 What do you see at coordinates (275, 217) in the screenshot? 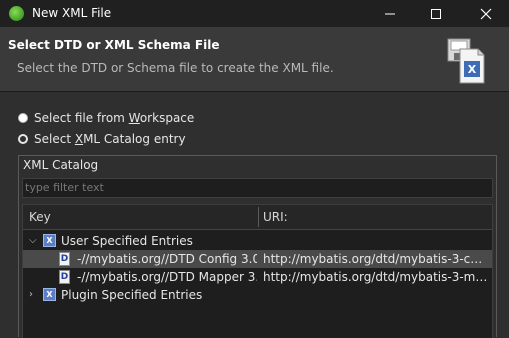
I see `column-uri: URI:` at bounding box center [275, 217].